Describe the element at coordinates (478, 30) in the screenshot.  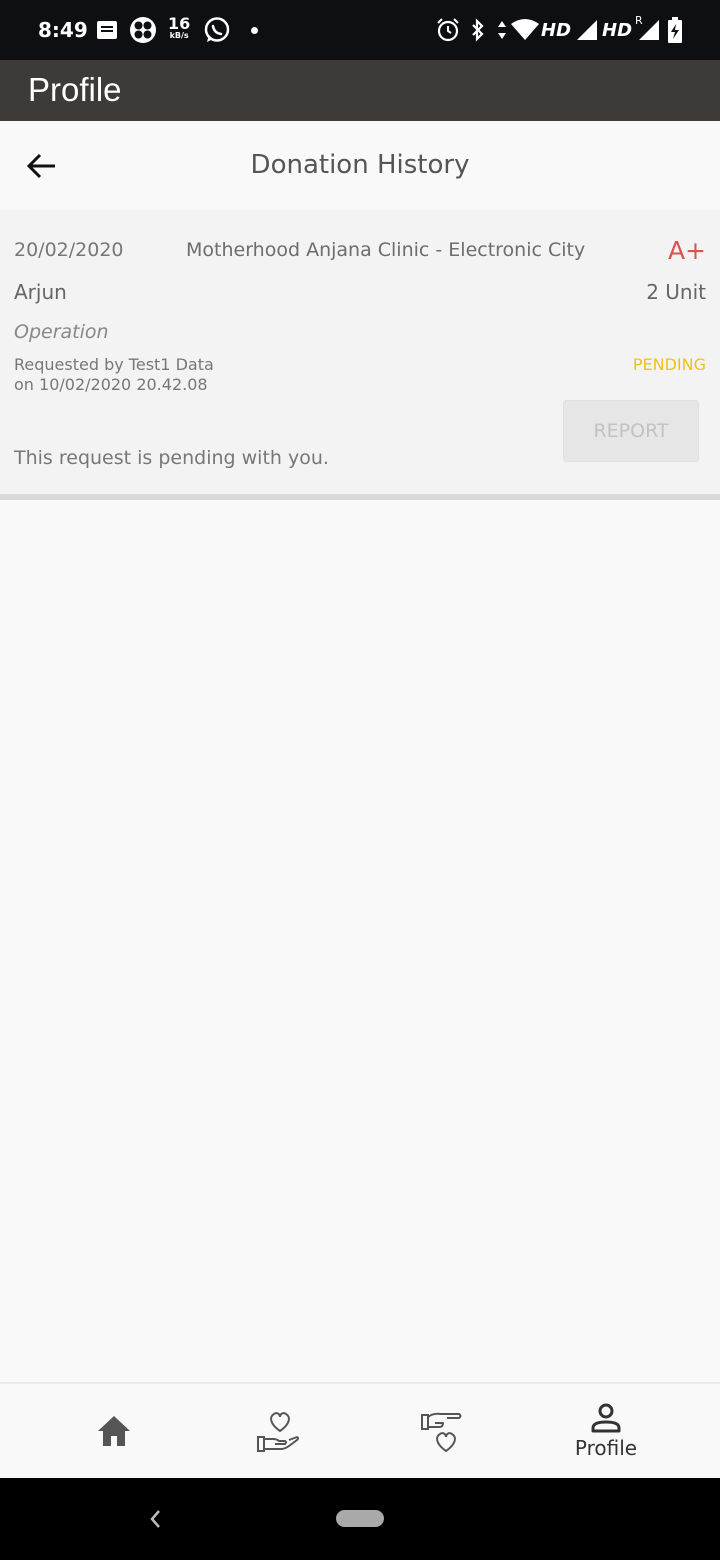
I see `bluetooth-icon` at that location.